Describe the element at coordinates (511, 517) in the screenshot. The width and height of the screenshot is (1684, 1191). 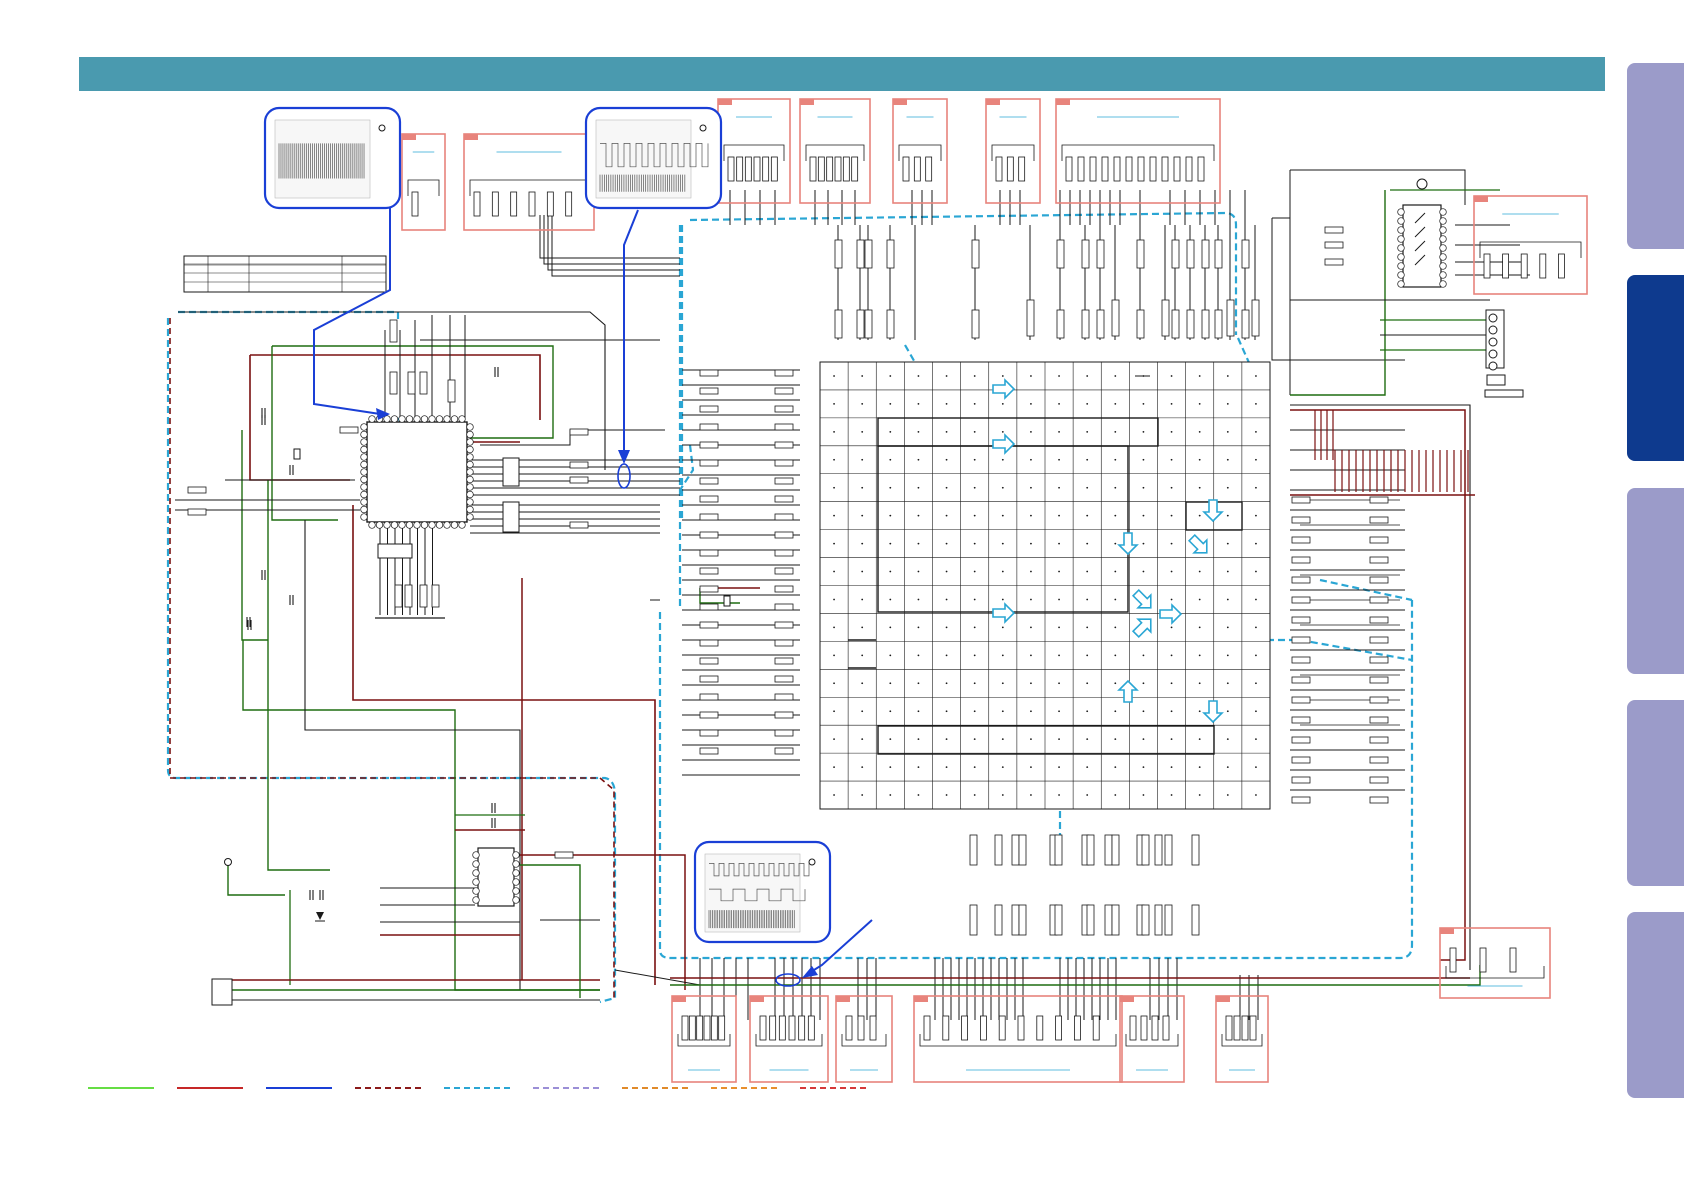
I see `resistor-network` at that location.